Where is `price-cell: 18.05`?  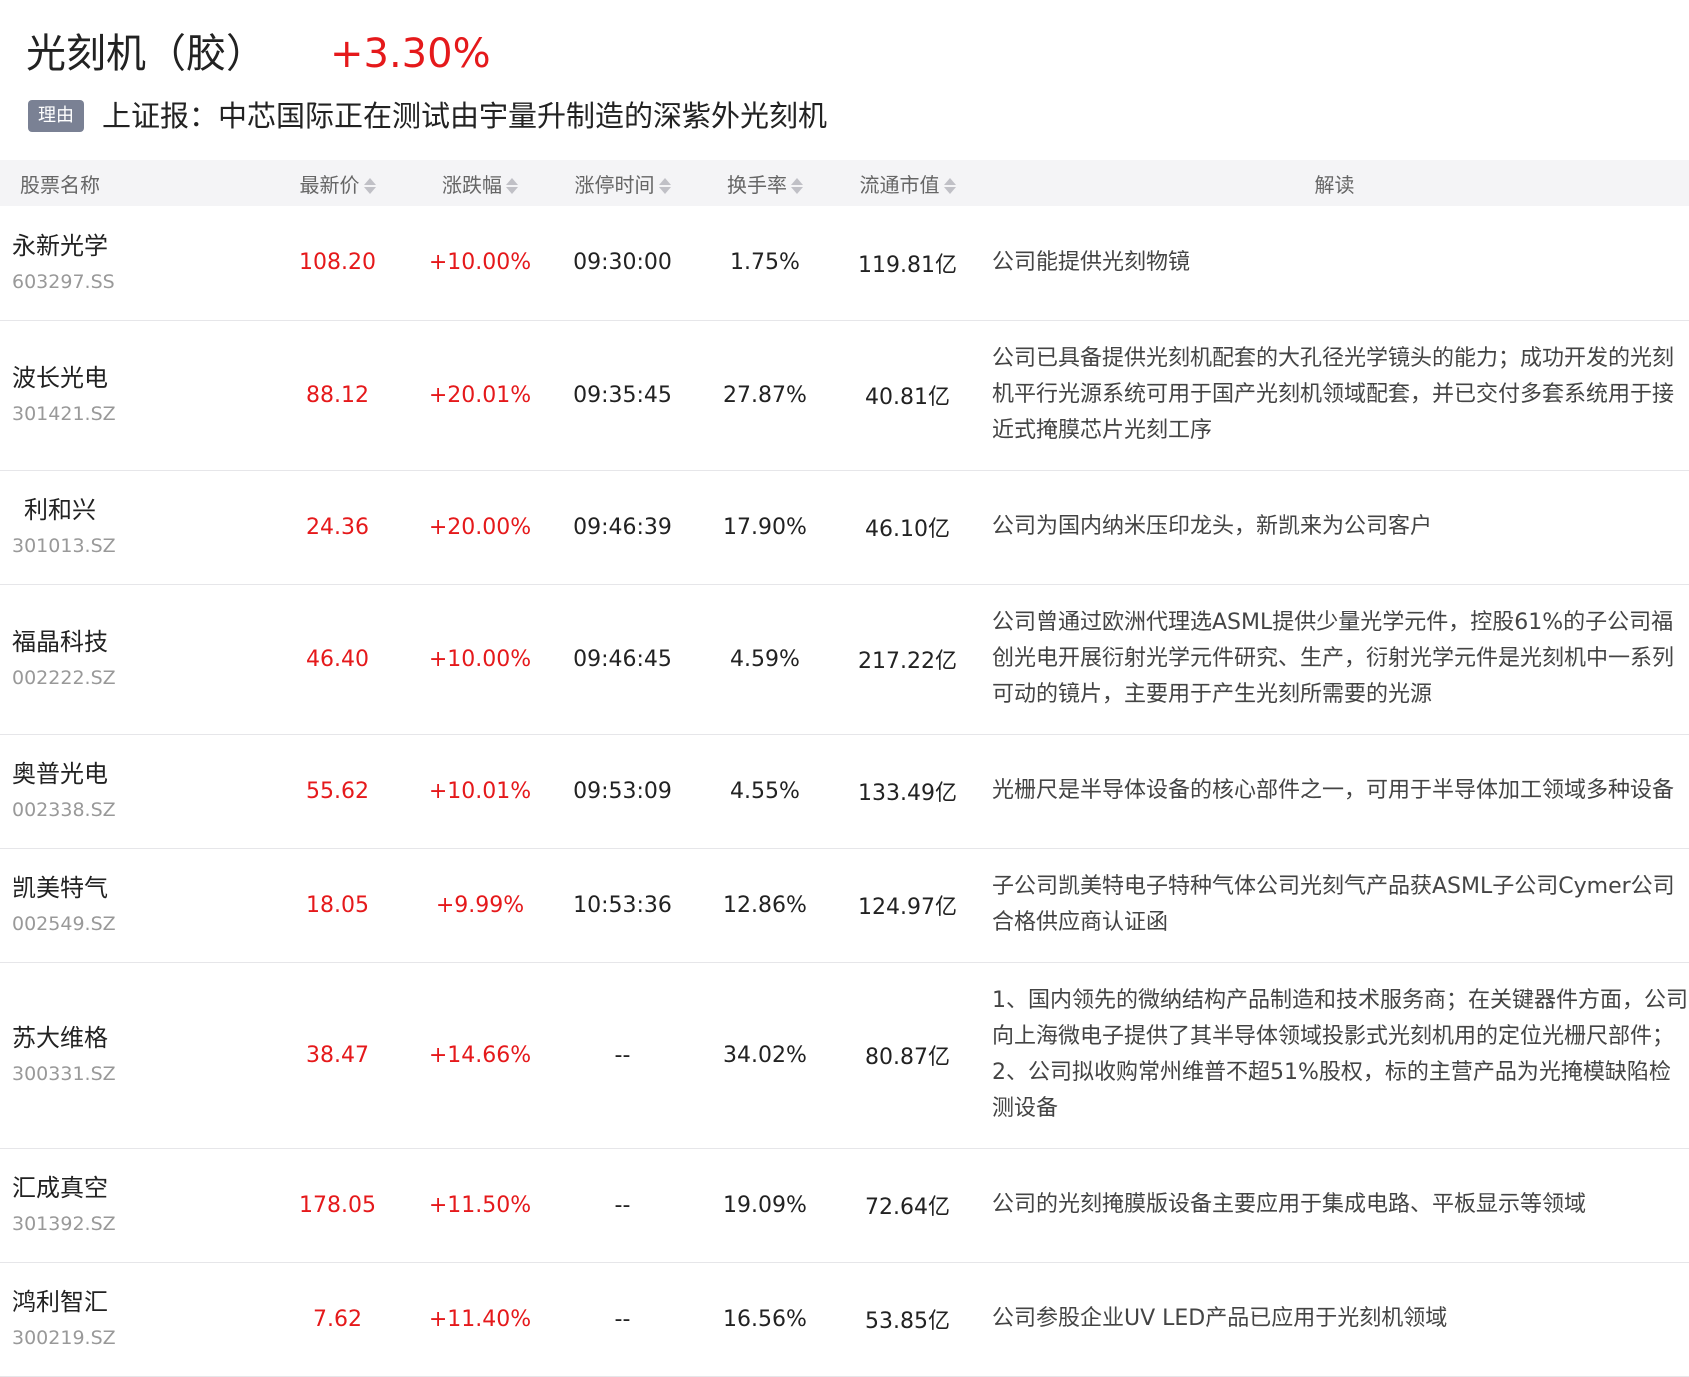 price-cell: 18.05 is located at coordinates (337, 905).